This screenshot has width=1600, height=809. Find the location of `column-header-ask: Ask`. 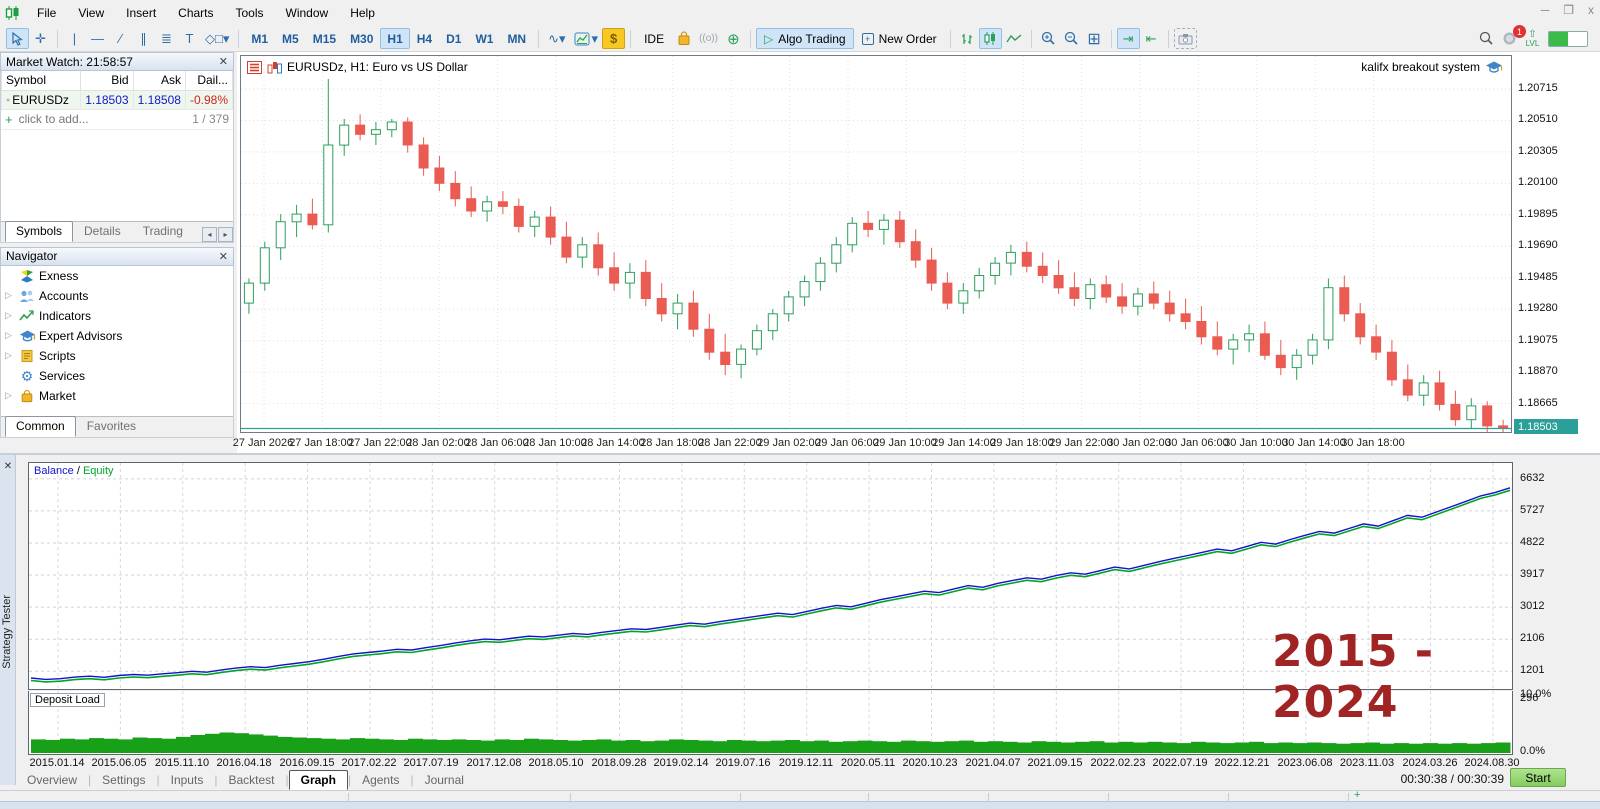

column-header-ask: Ask is located at coordinates (159, 81).